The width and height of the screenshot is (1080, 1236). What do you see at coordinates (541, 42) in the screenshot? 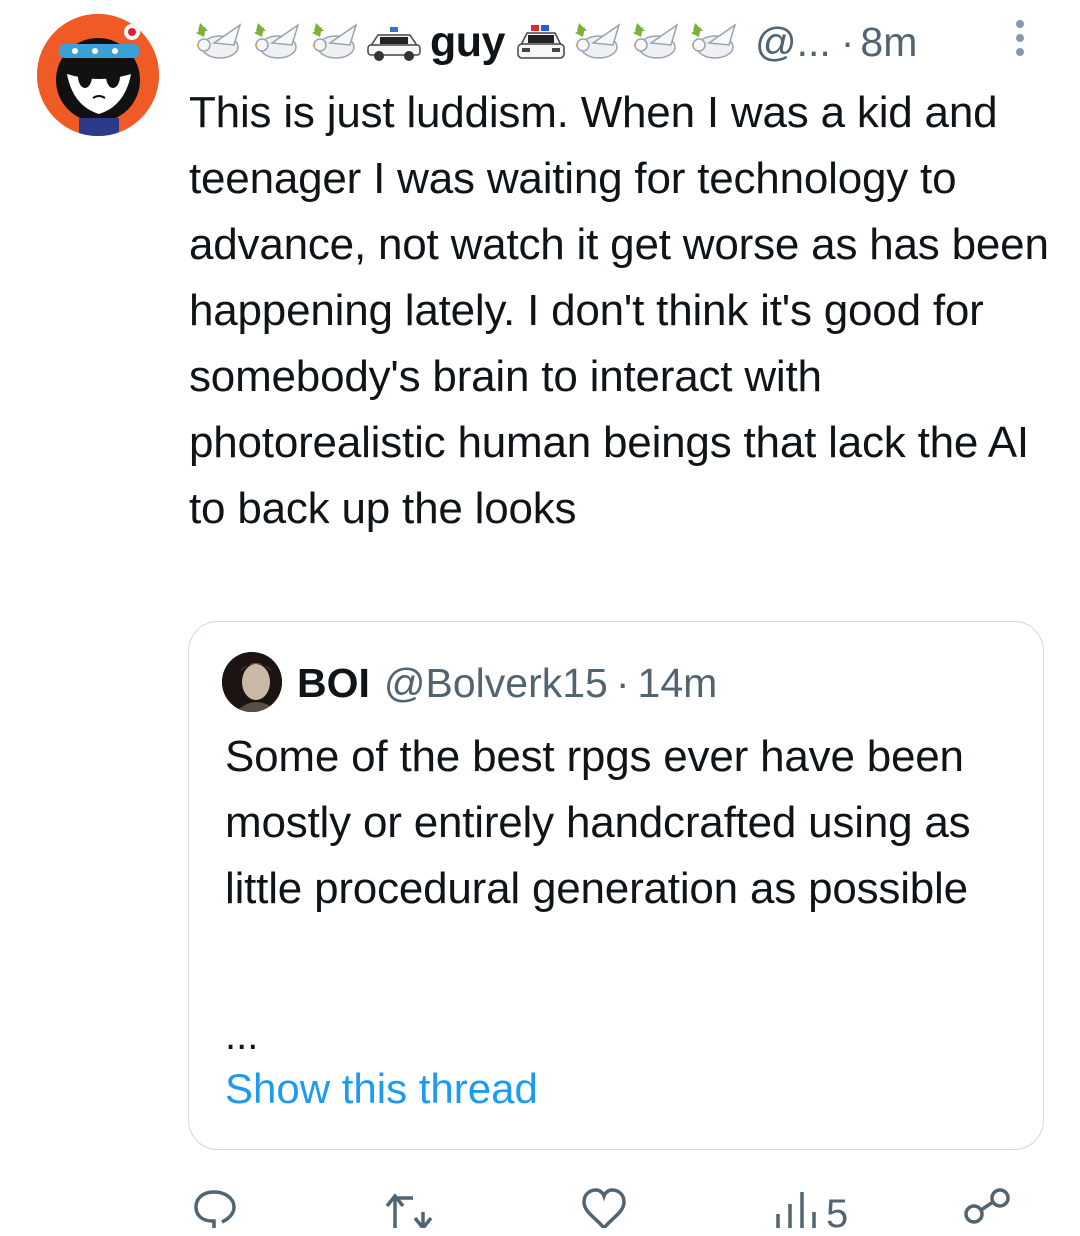
I see `police-car-front-icon` at bounding box center [541, 42].